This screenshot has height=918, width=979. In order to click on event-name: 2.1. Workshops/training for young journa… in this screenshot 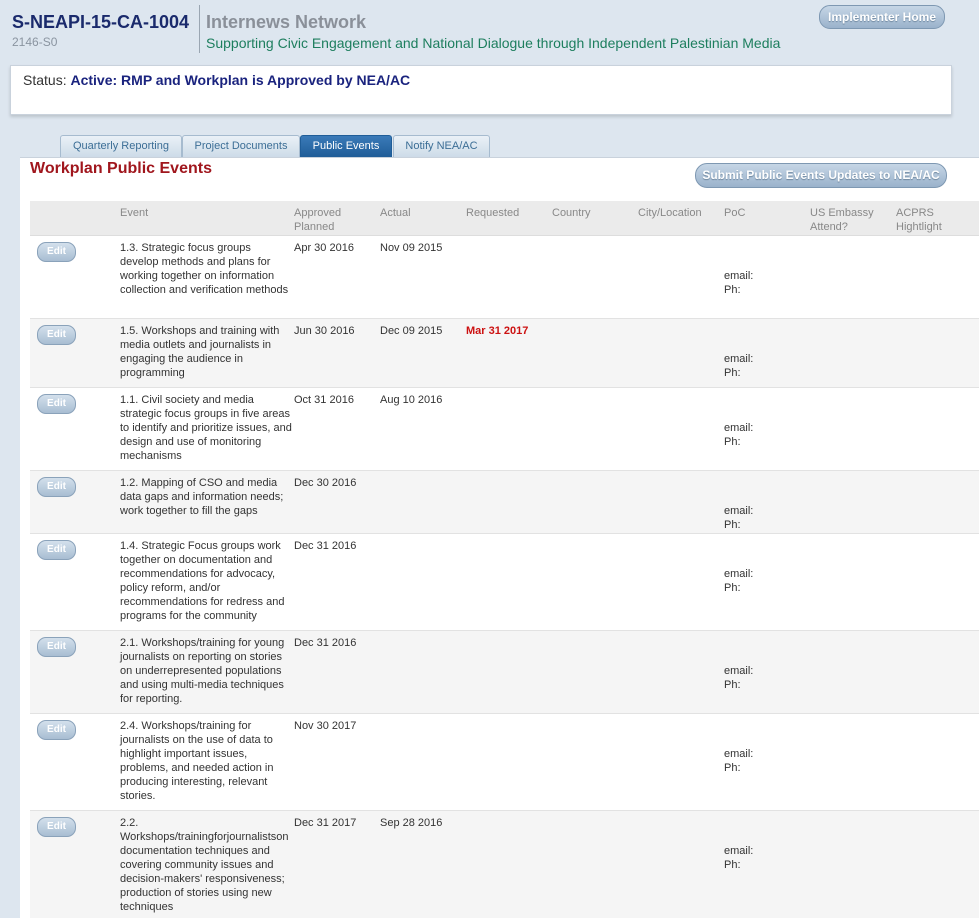, I will do `click(202, 671)`.